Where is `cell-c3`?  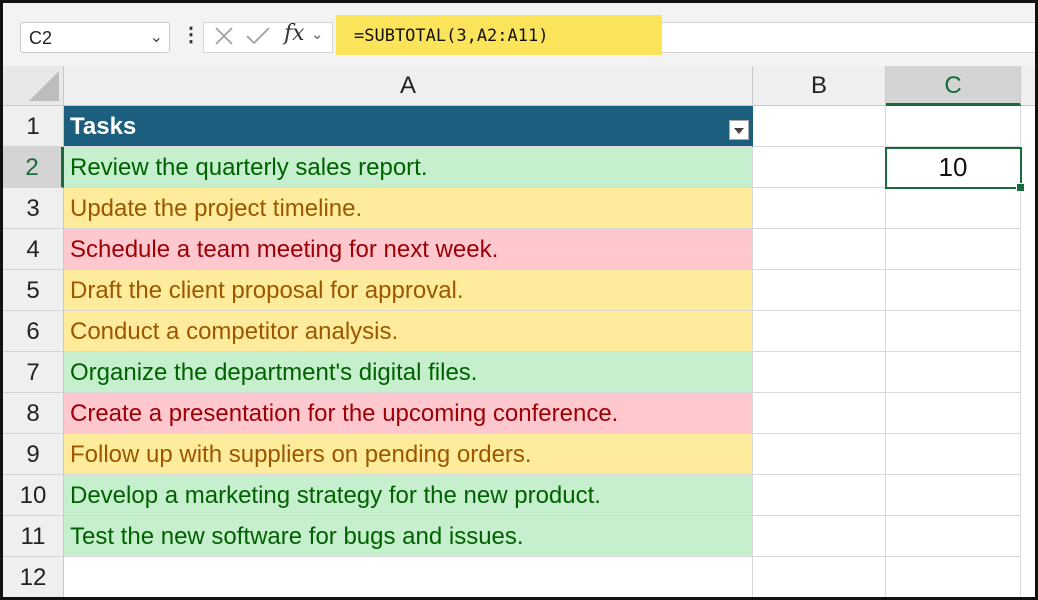
cell-c3 is located at coordinates (953, 208).